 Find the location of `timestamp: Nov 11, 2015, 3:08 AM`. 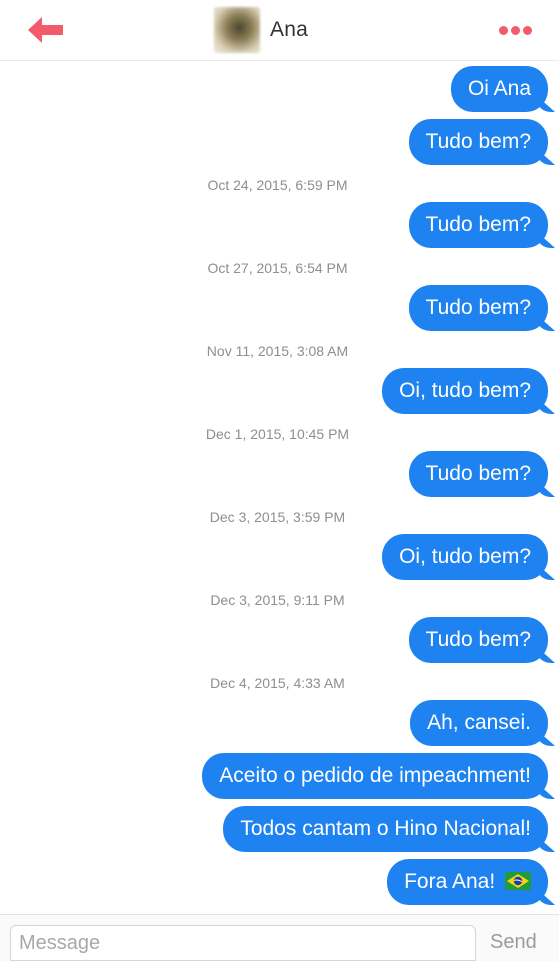

timestamp: Nov 11, 2015, 3:08 AM is located at coordinates (277, 351).